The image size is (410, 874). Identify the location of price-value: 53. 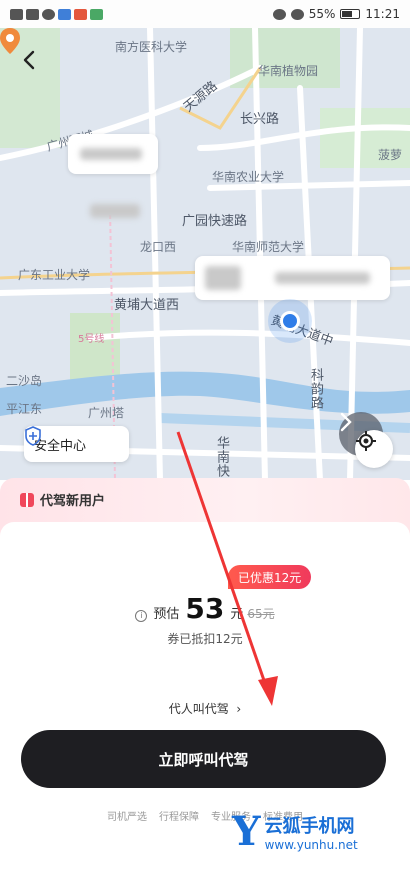
(205, 608).